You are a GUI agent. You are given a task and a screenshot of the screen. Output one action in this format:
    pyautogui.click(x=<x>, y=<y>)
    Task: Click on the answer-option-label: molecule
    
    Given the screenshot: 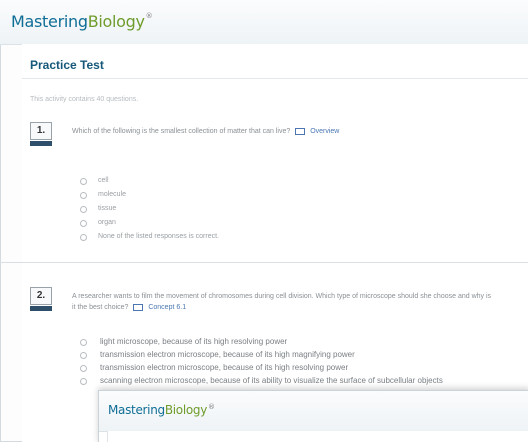 What is the action you would take?
    pyautogui.click(x=112, y=194)
    